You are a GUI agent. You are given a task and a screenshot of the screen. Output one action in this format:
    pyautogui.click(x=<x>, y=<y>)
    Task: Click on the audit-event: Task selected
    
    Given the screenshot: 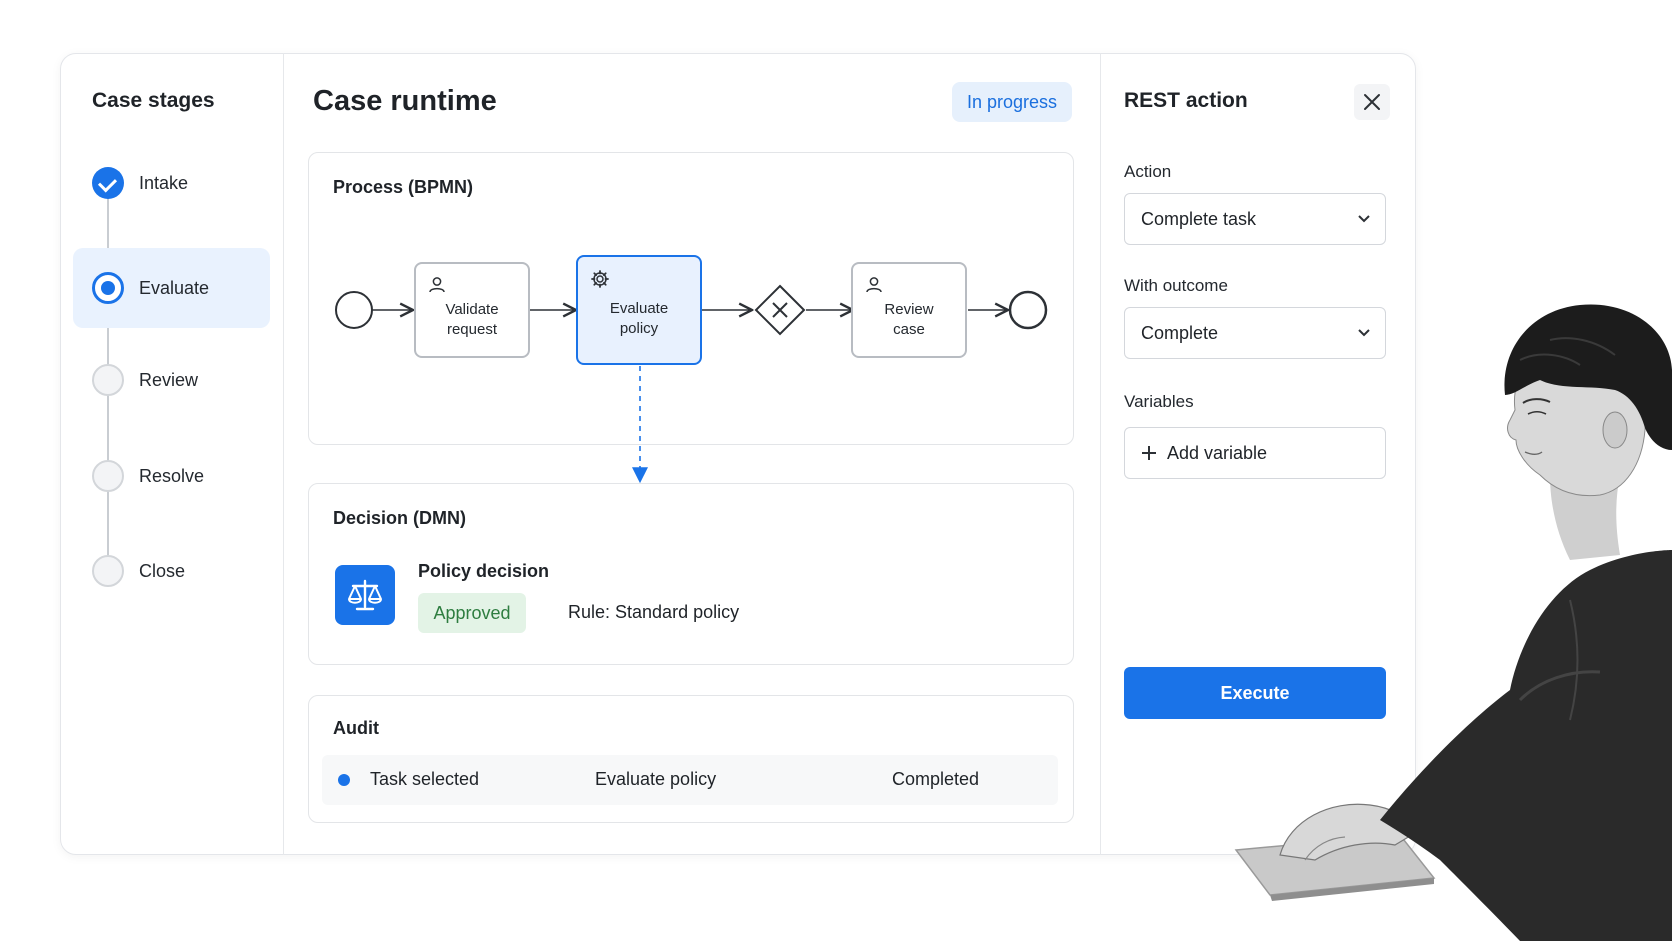 What is the action you would take?
    pyautogui.click(x=425, y=779)
    